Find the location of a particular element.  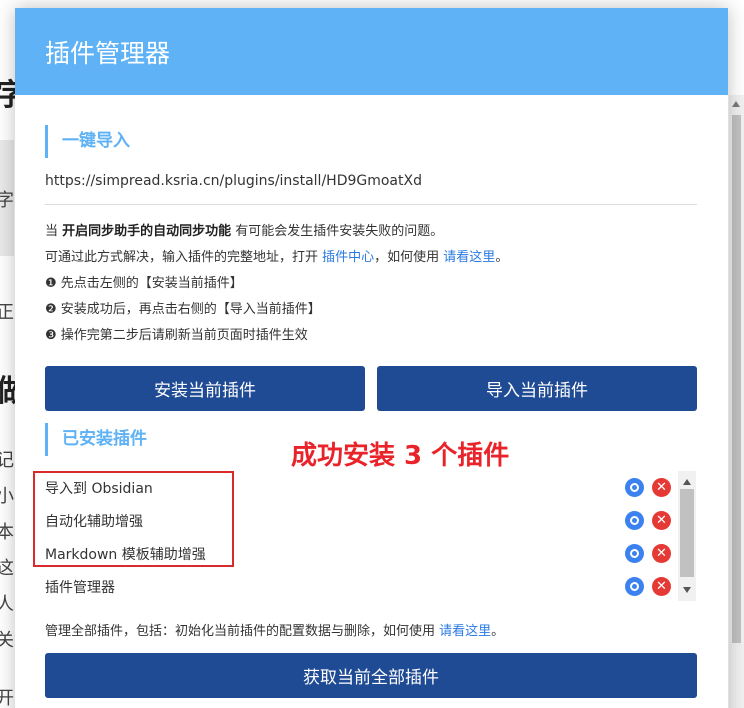

import-plugin-button: 导入当前插件 is located at coordinates (537, 388).